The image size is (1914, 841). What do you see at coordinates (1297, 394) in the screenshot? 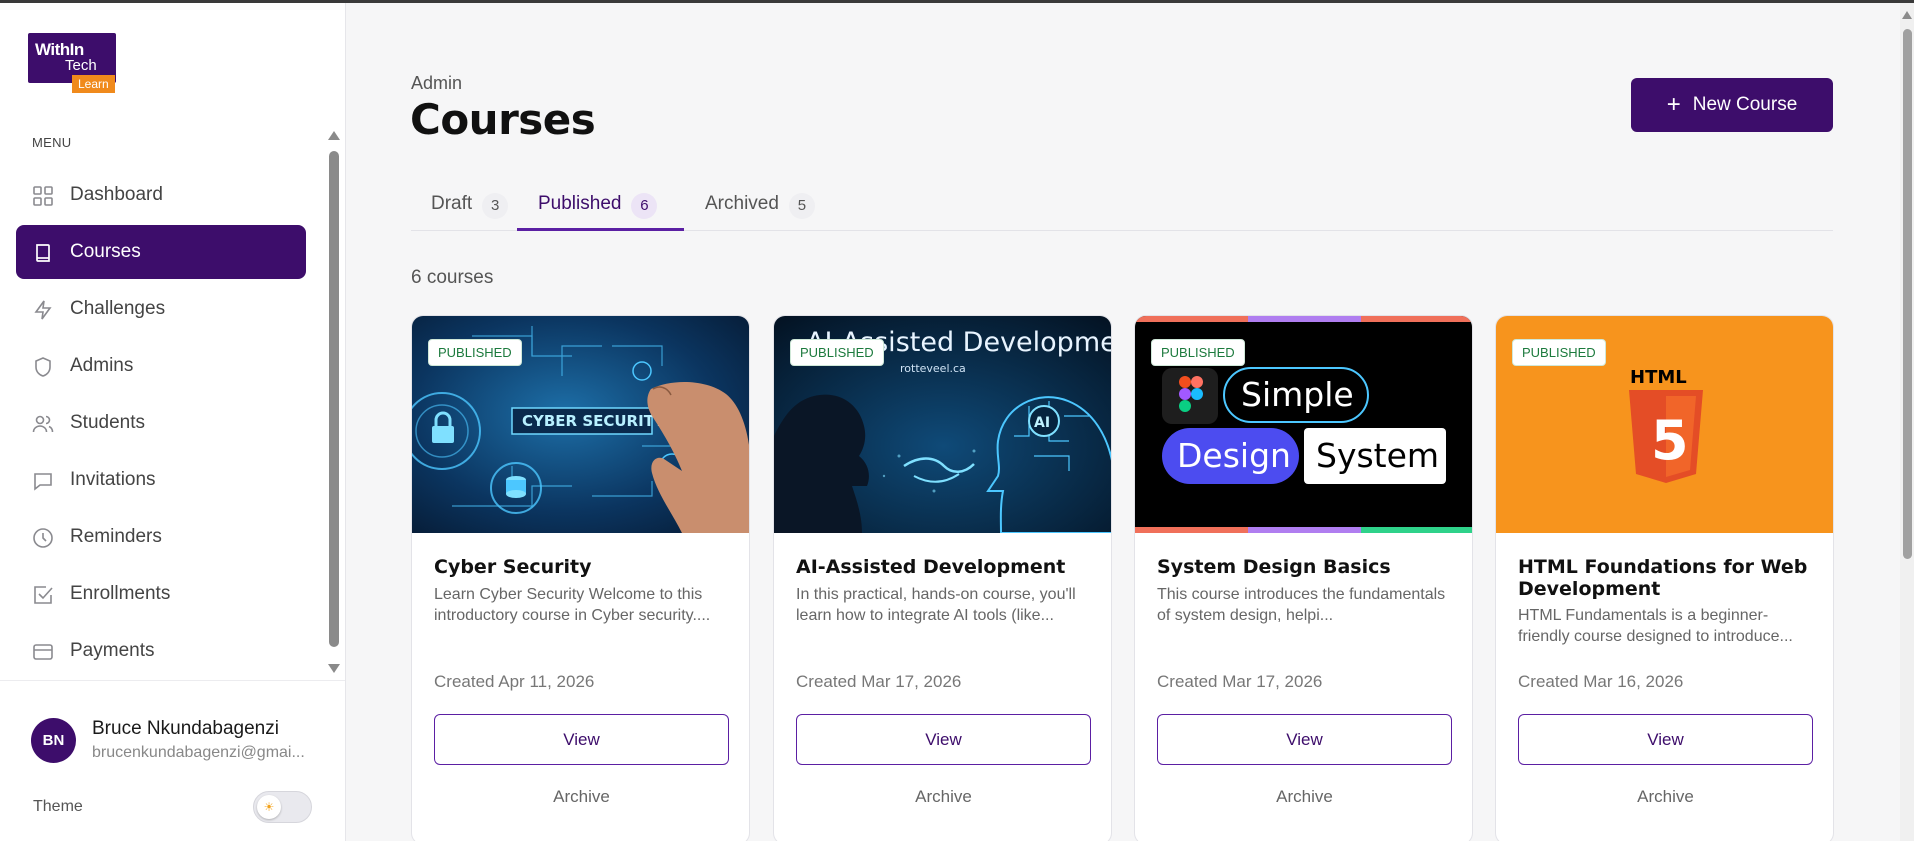
I see `thumb-word: Simple` at bounding box center [1297, 394].